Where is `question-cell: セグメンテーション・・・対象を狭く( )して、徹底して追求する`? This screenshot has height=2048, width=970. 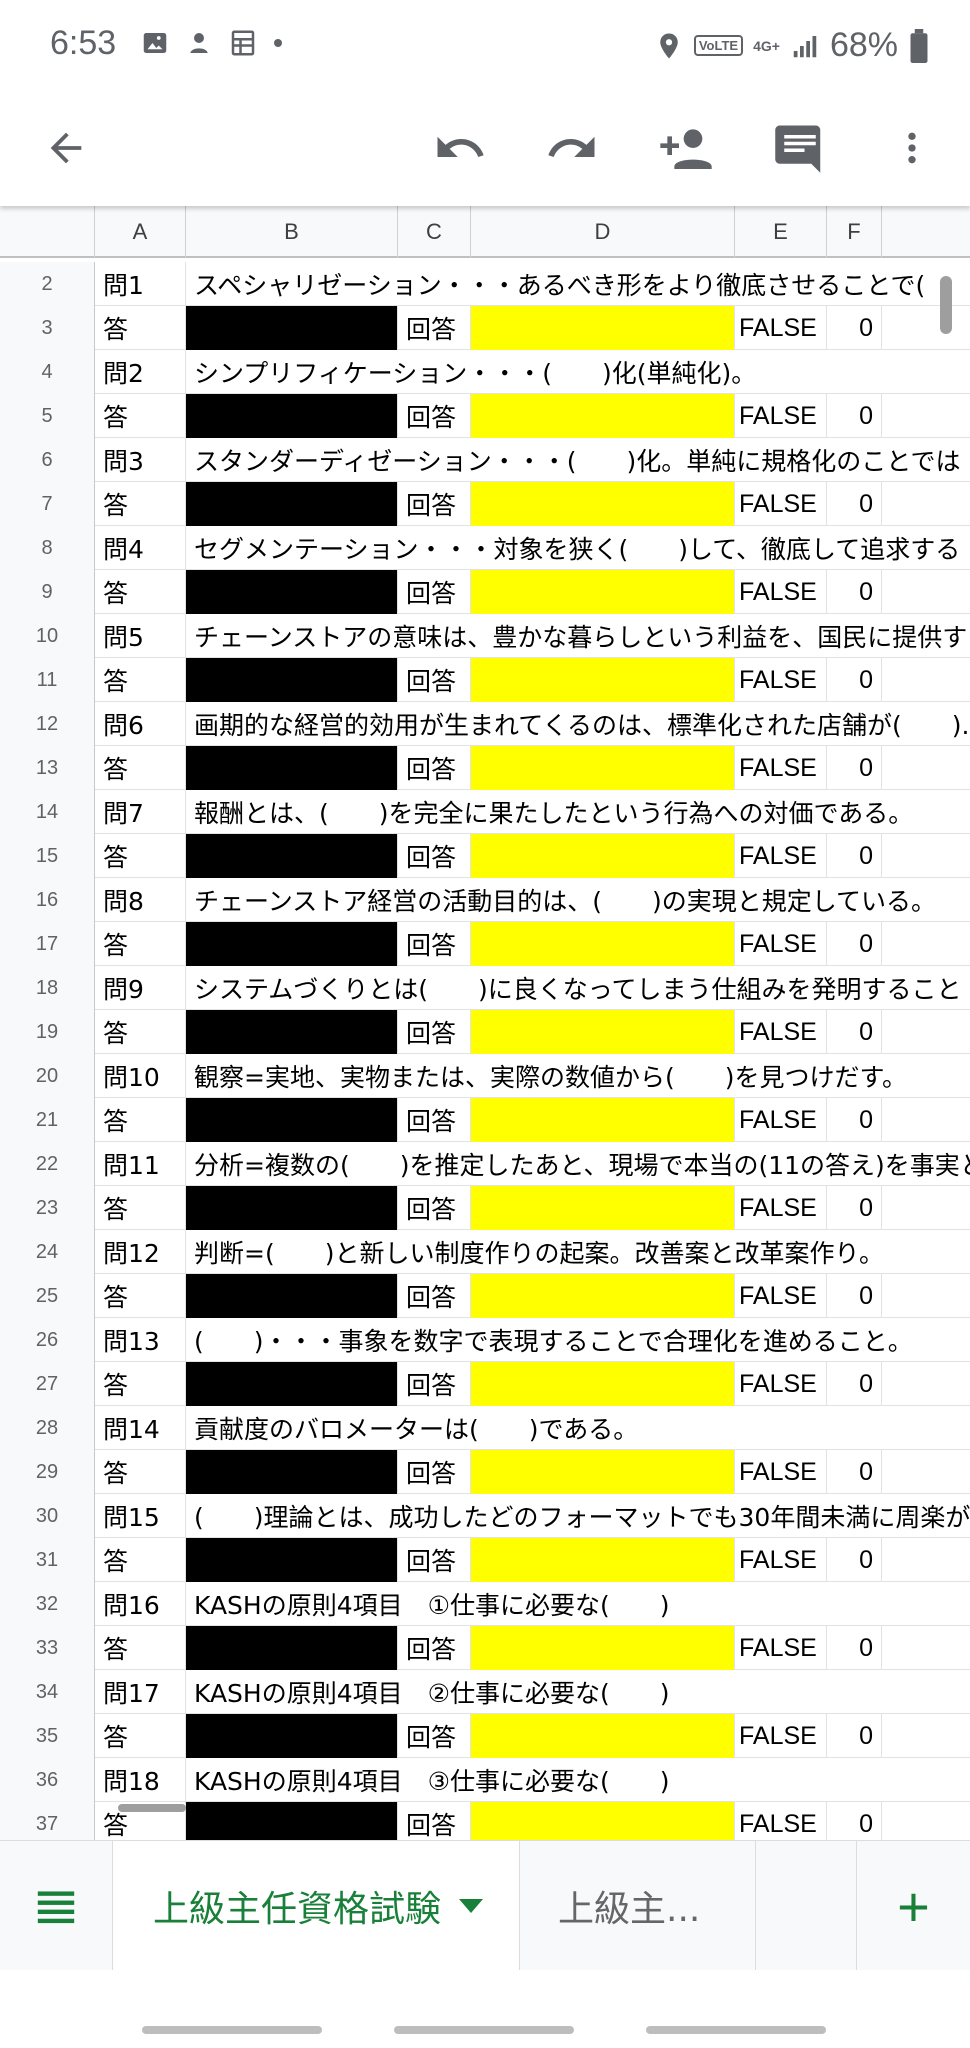
question-cell: セグメンテーション・・・対象を狭く( )して、徹底して追求する is located at coordinates (578, 548).